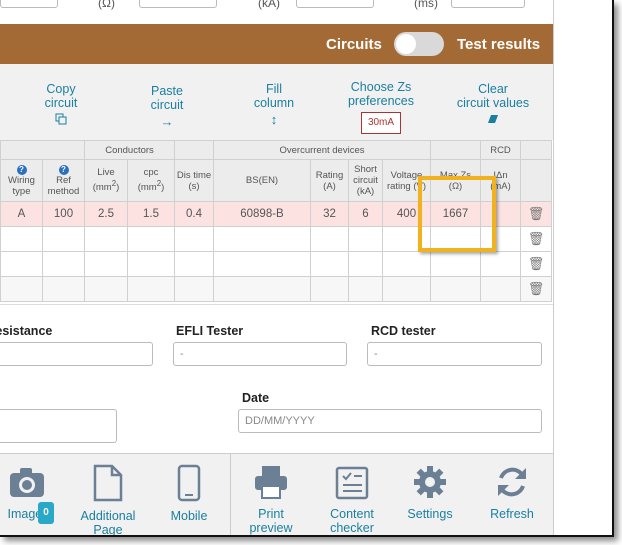 This screenshot has width=622, height=545. I want to click on copy-circuit-button: Copy circuit, so click(61, 105).